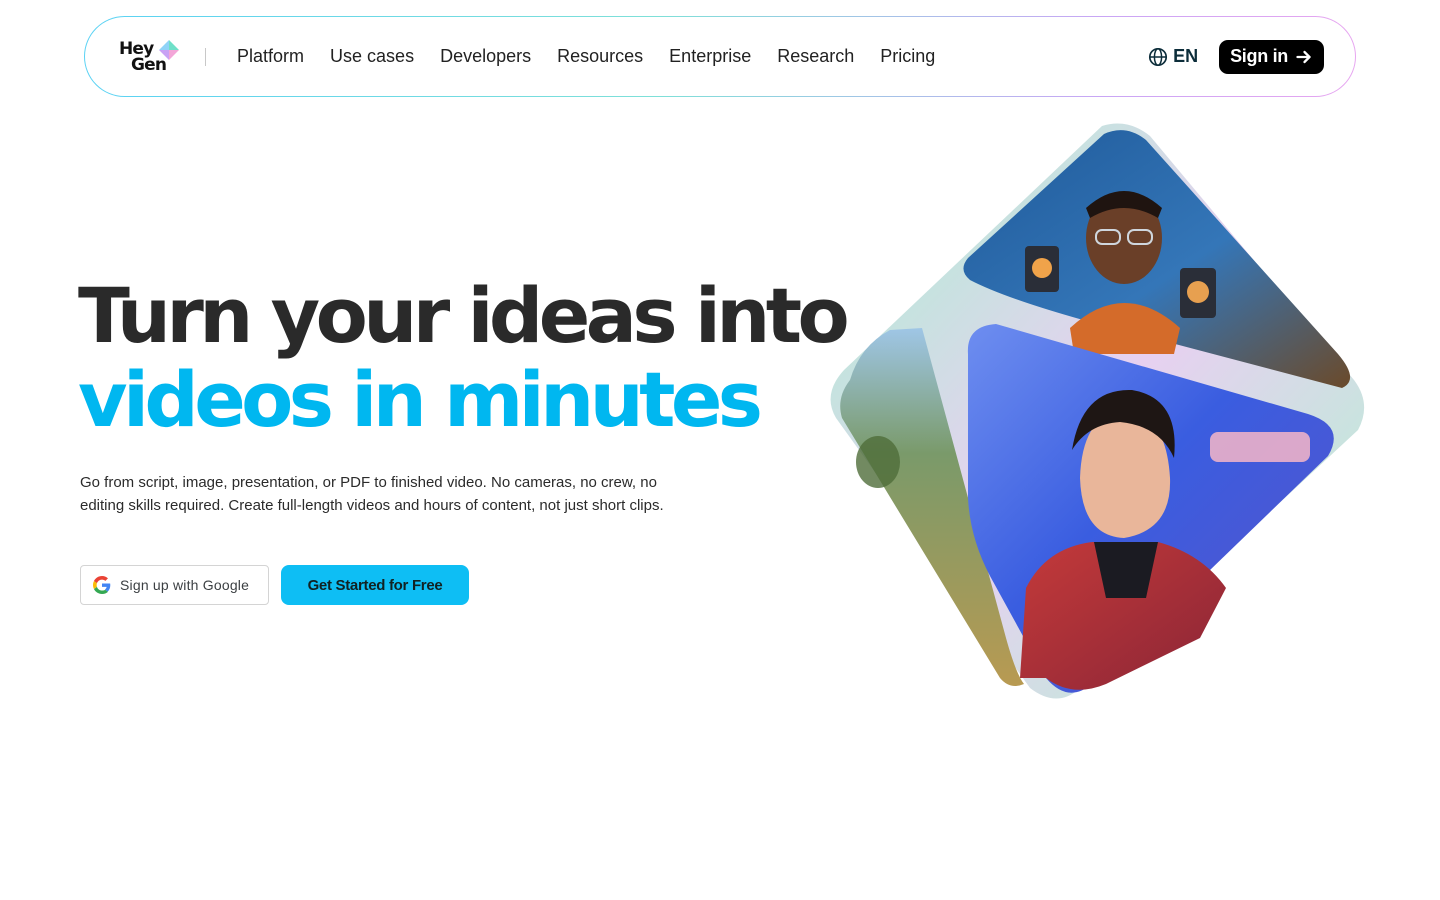 The height and width of the screenshot is (900, 1440). What do you see at coordinates (270, 56) in the screenshot?
I see `nav-link-platform: Platform` at bounding box center [270, 56].